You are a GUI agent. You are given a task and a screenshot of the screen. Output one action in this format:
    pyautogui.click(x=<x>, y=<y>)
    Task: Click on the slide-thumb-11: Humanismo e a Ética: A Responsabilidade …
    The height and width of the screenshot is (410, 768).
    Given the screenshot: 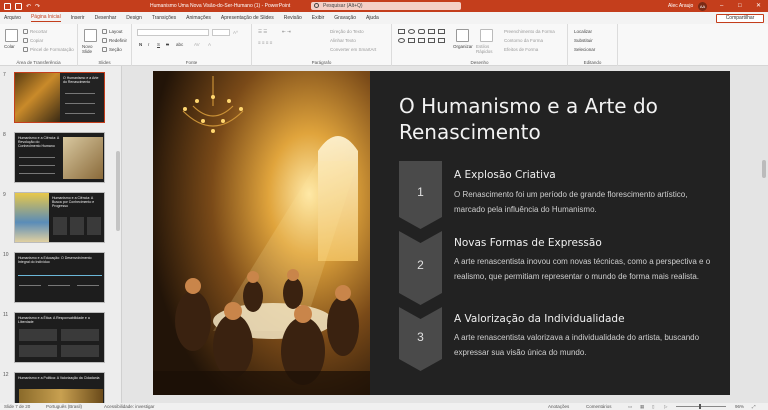 What is the action you would take?
    pyautogui.click(x=59, y=337)
    